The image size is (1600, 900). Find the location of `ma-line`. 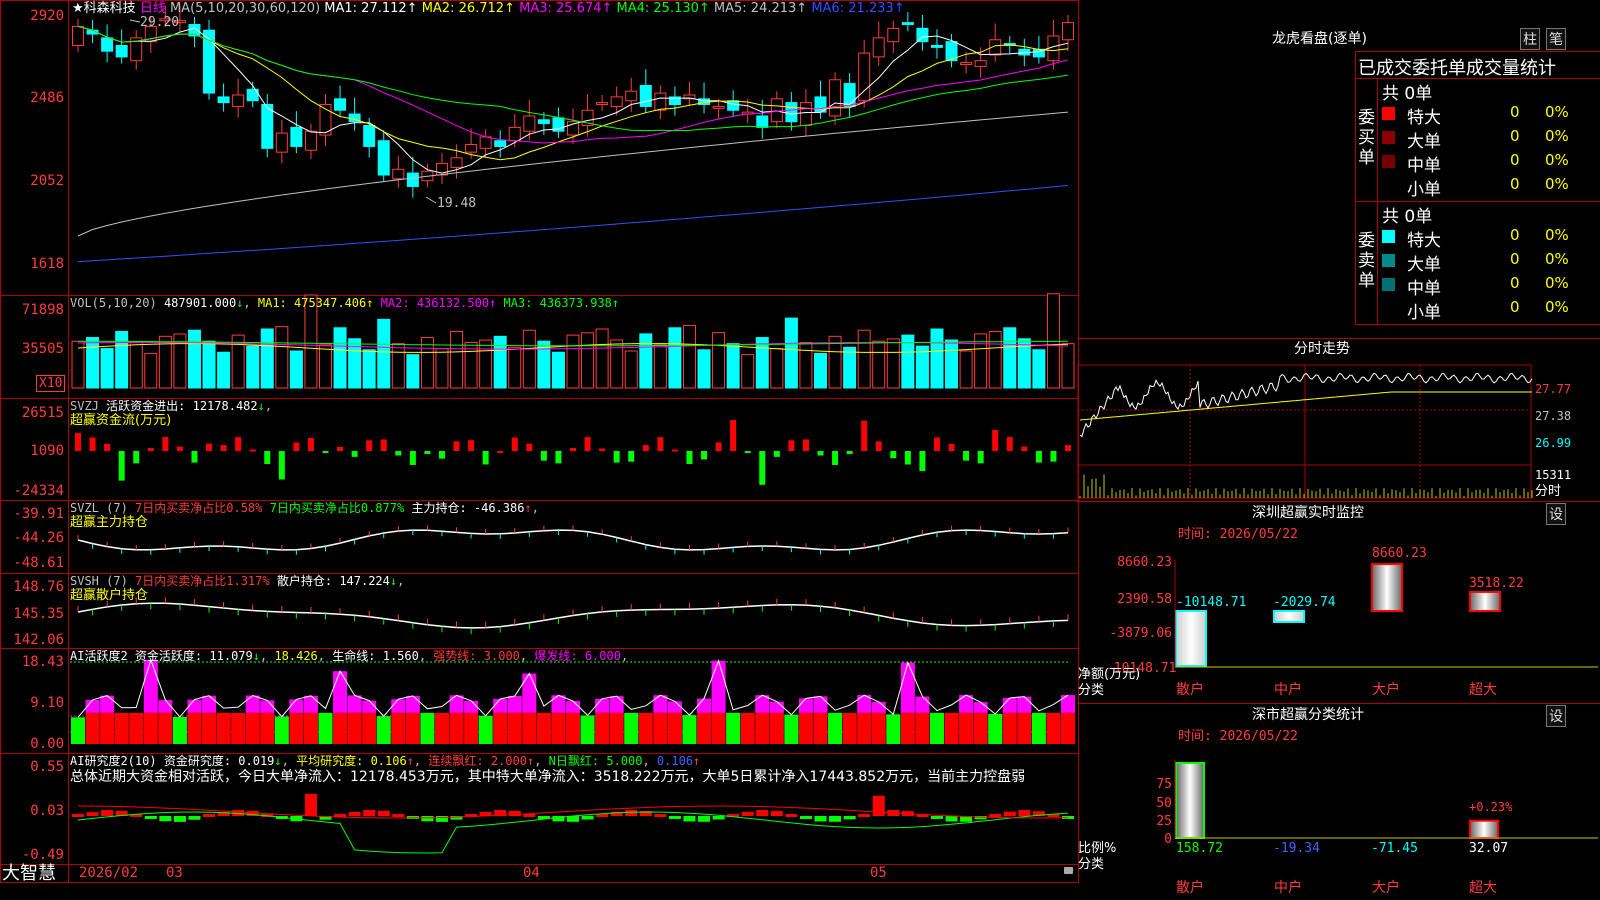

ma-line is located at coordinates (573, 224).